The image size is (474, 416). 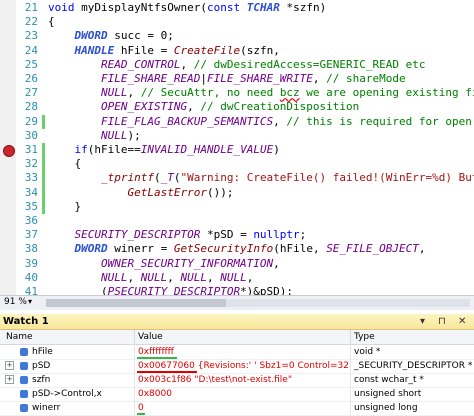 I want to click on code-line: GetLastError());, so click(x=140, y=193).